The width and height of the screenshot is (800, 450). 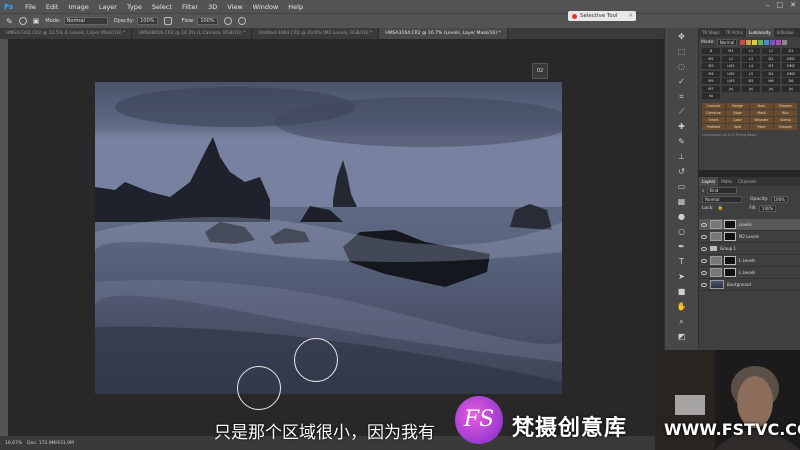 I want to click on luminosity-mask-button: D5, so click(x=751, y=81).